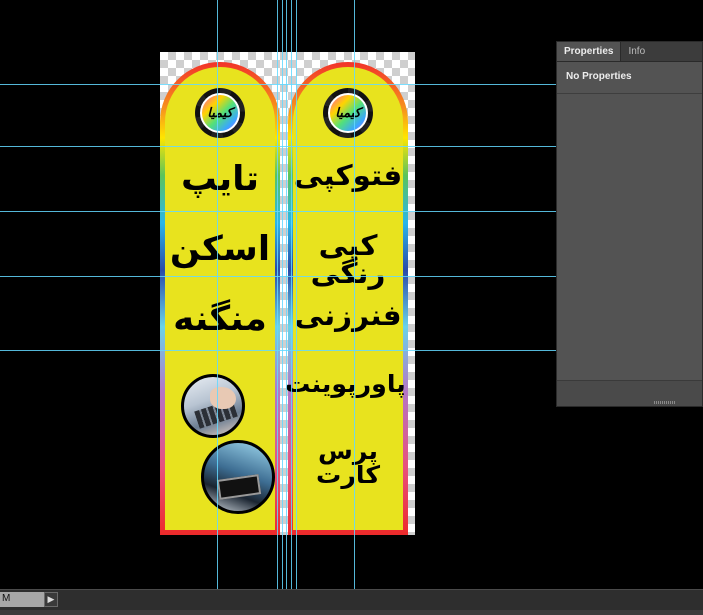  I want to click on status-menu-arrow-icon: ▶, so click(51, 599).